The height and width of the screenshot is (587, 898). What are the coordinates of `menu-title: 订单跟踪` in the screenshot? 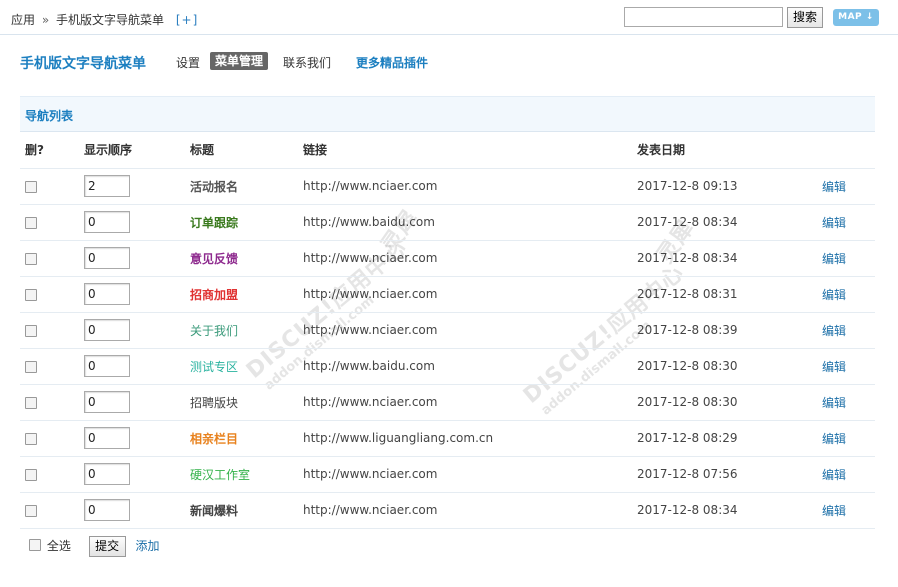 It's located at (214, 222).